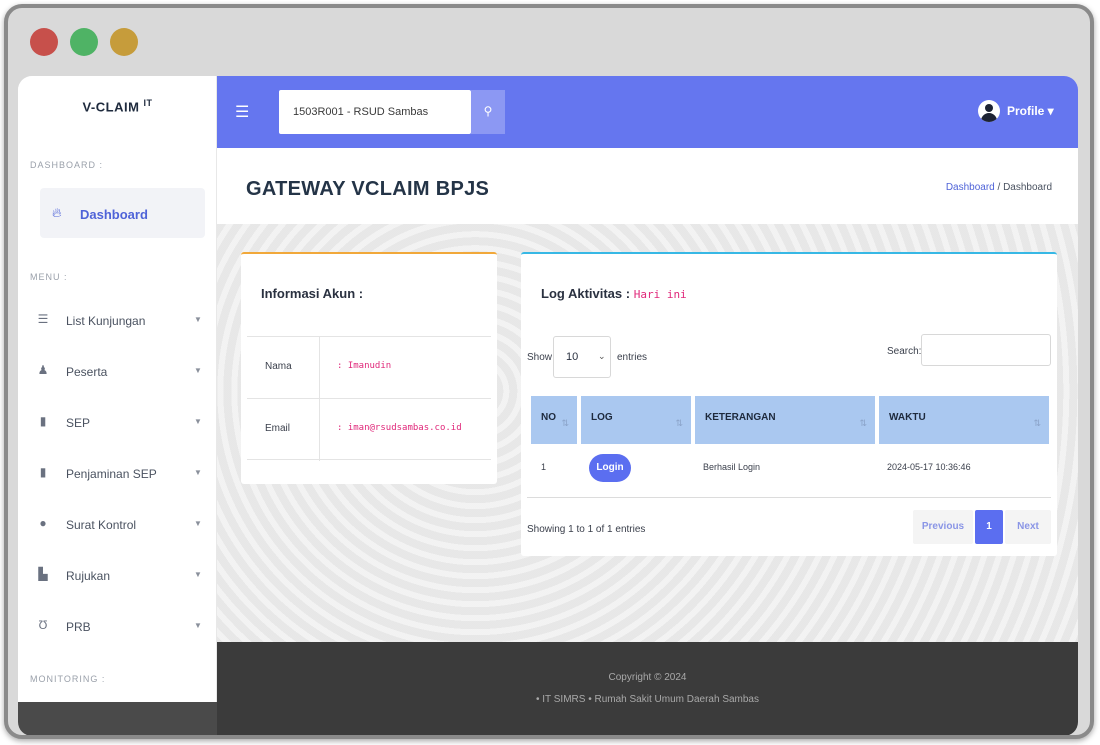 The height and width of the screenshot is (745, 1100). I want to click on brand-logo: V-CLAIM IT, so click(117, 106).